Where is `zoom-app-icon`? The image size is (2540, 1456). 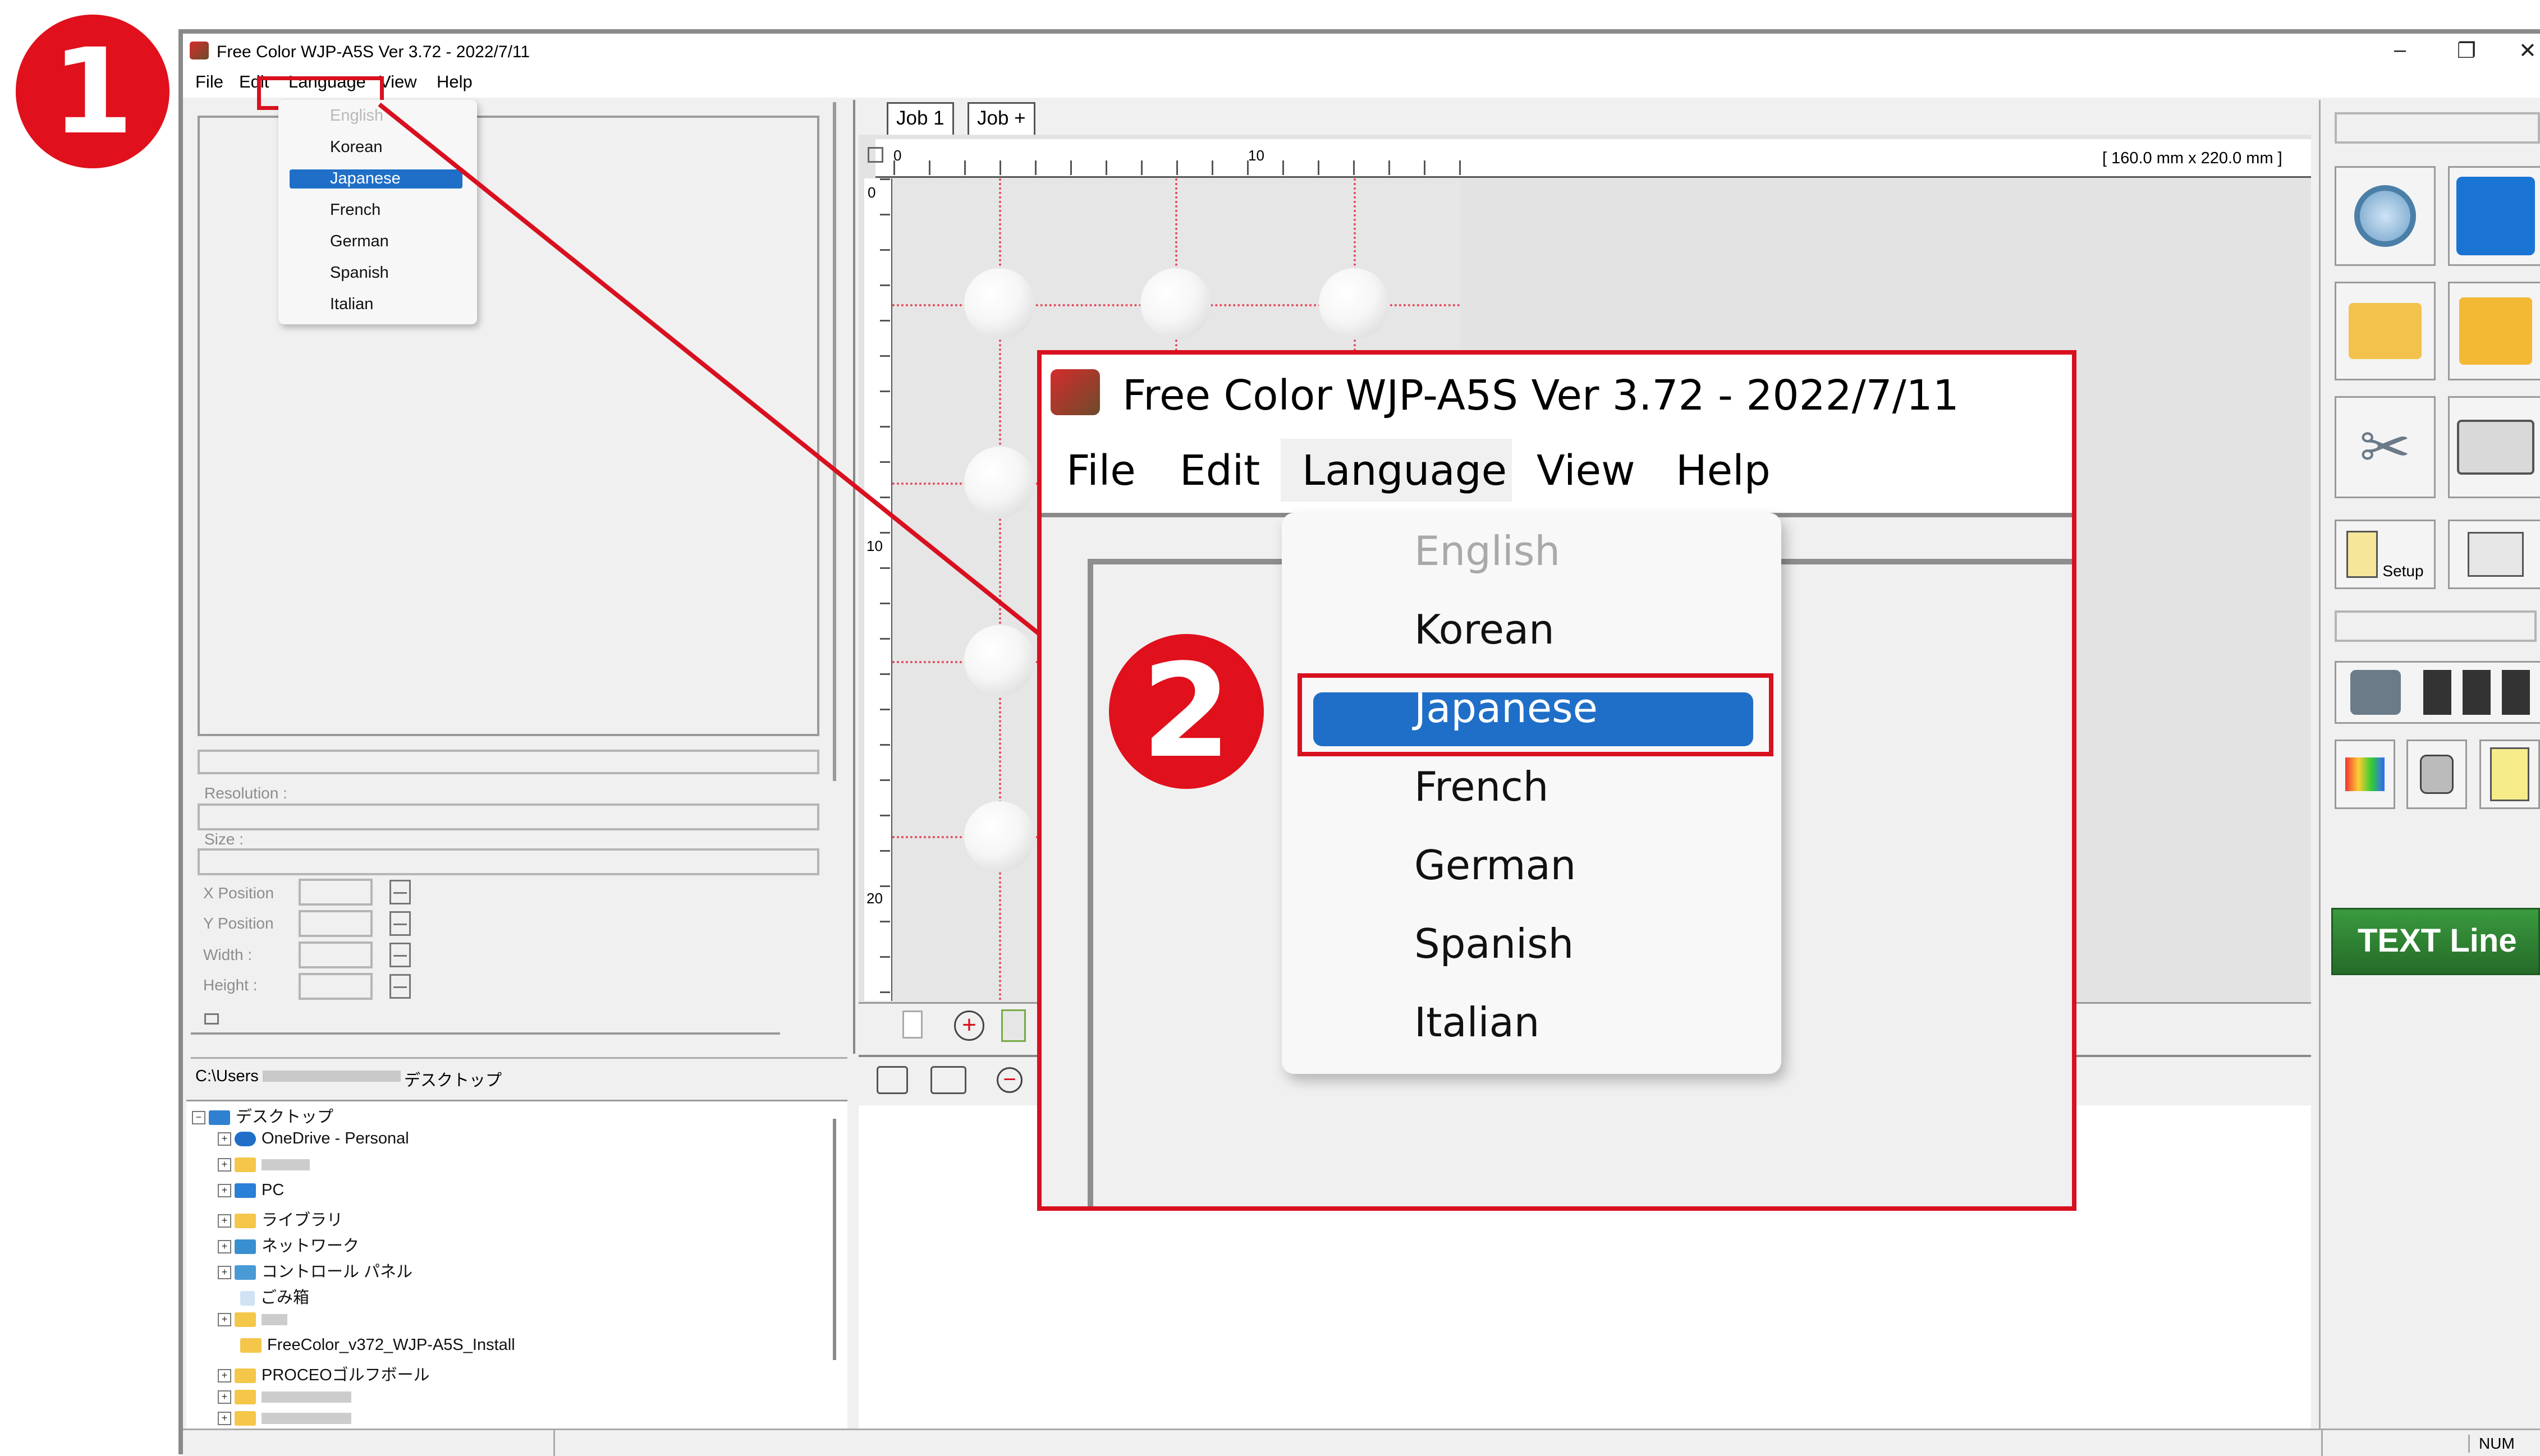
zoom-app-icon is located at coordinates (1075, 392).